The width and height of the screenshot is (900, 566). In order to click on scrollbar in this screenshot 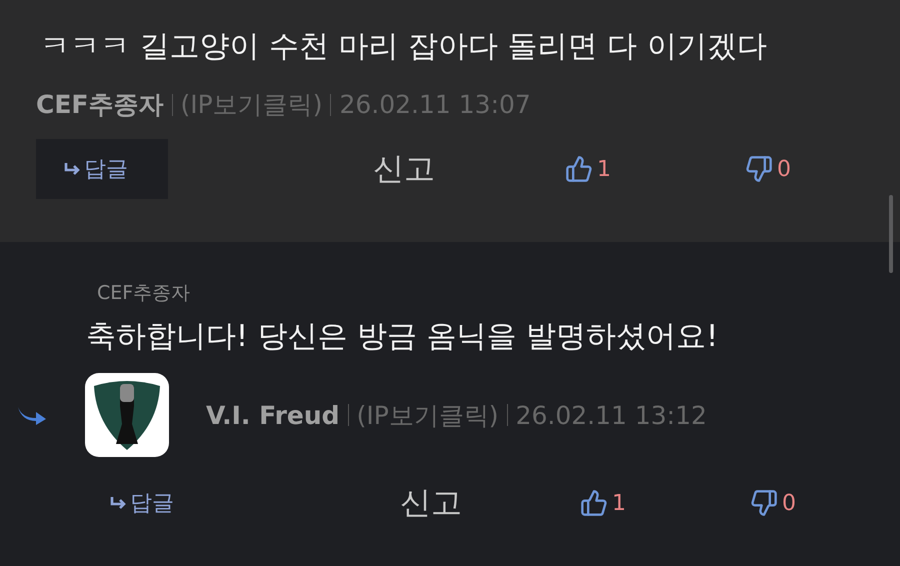, I will do `click(891, 234)`.